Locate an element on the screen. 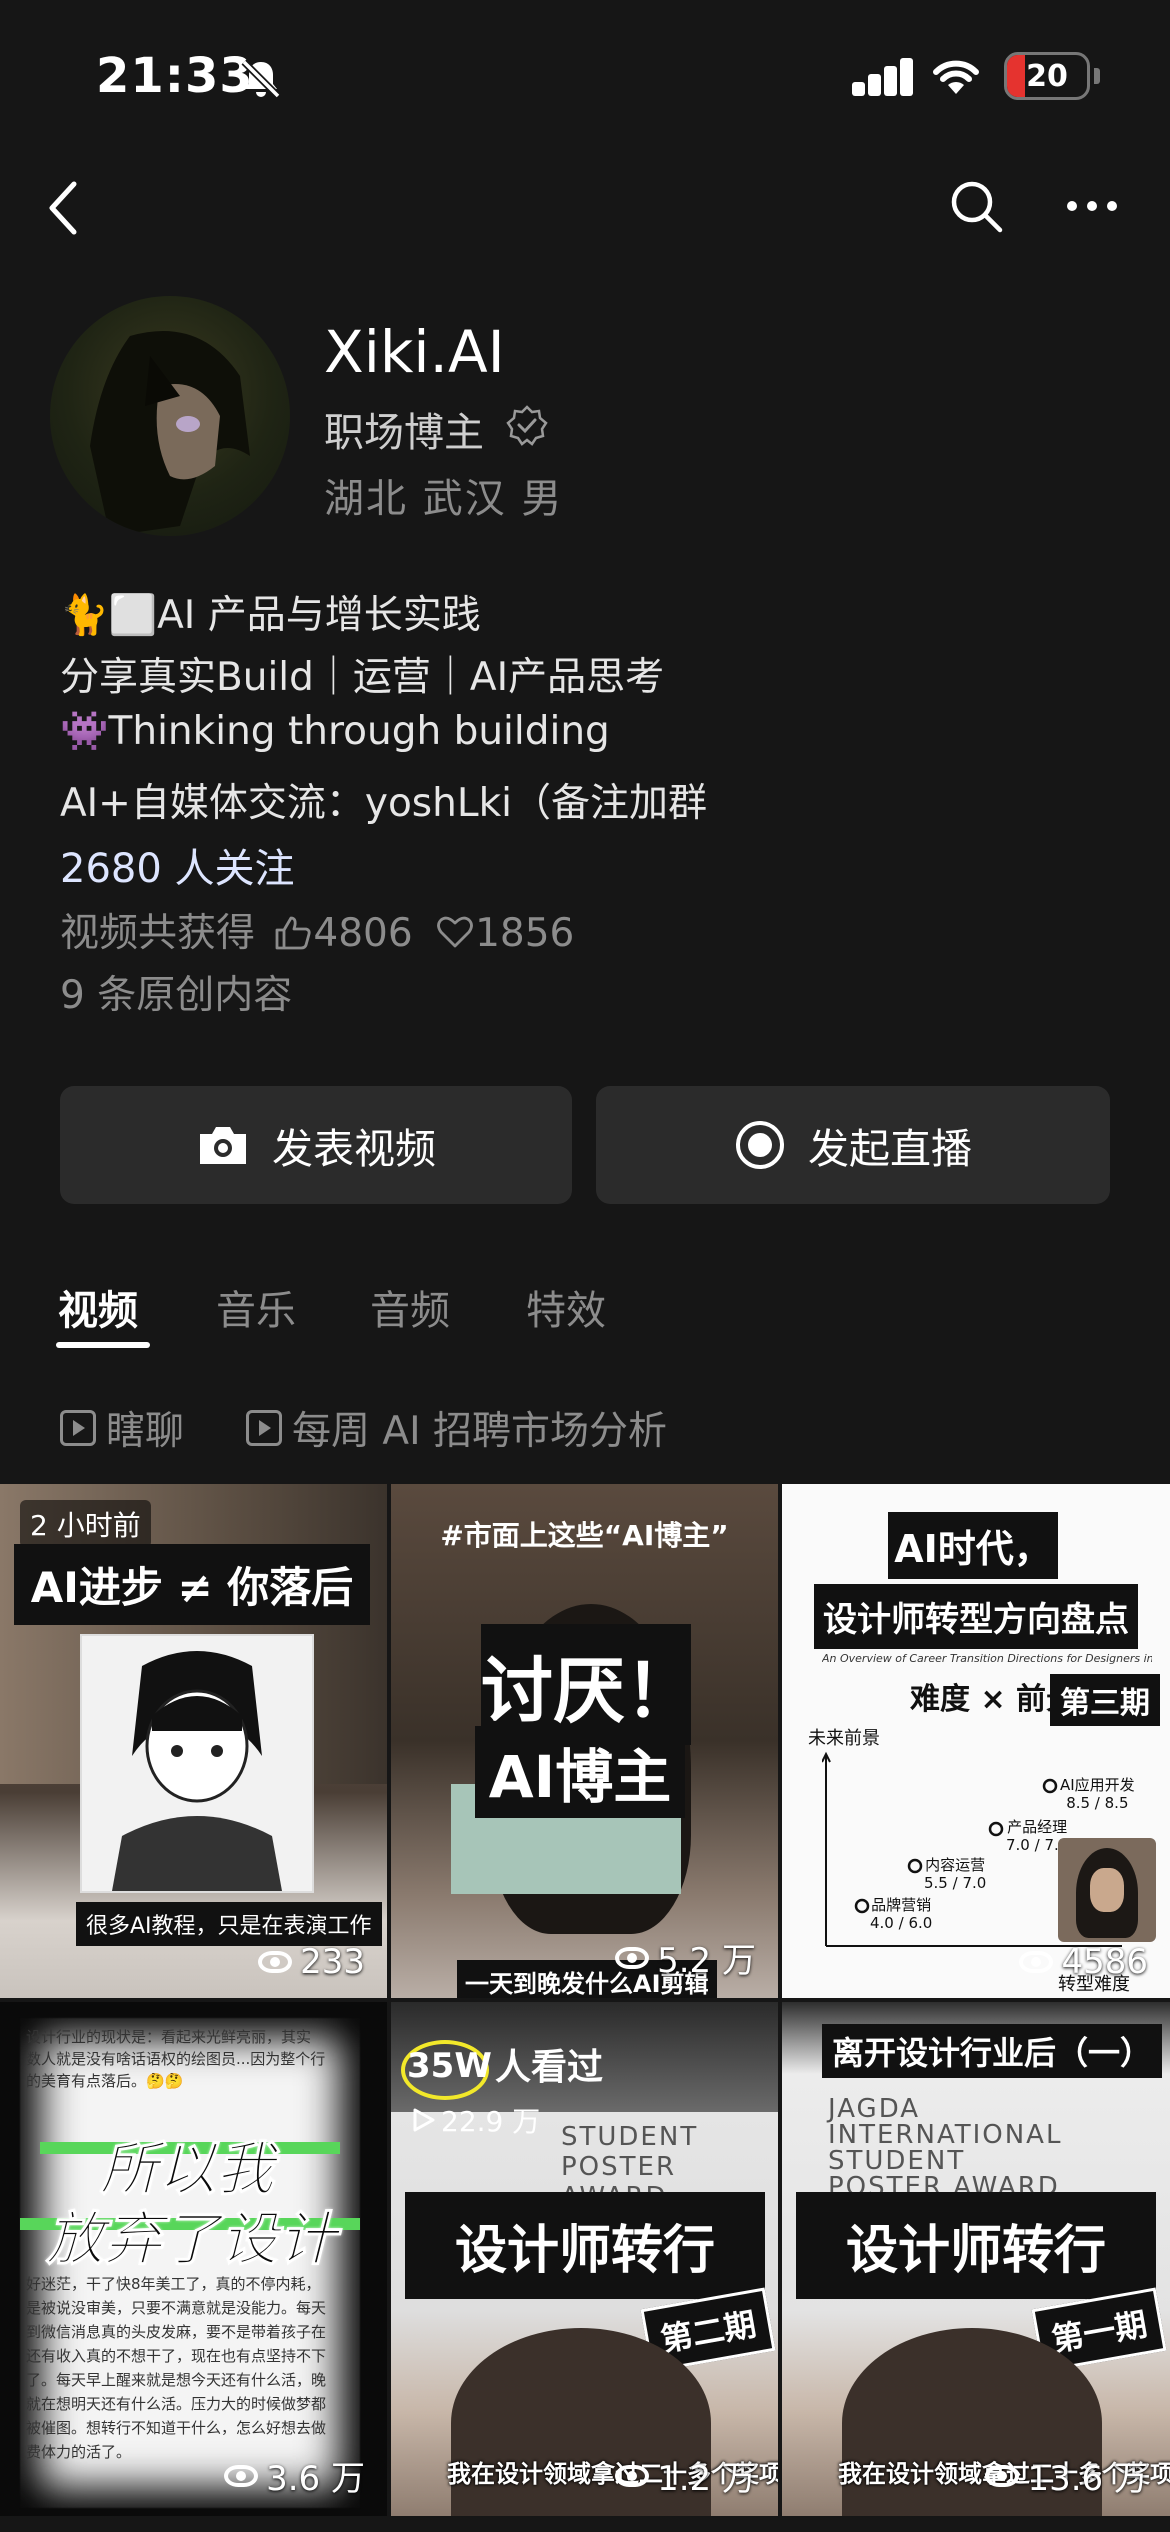 The height and width of the screenshot is (2532, 1170). video-title-line-2: 设计师转型方向盘点 is located at coordinates (976, 1616).